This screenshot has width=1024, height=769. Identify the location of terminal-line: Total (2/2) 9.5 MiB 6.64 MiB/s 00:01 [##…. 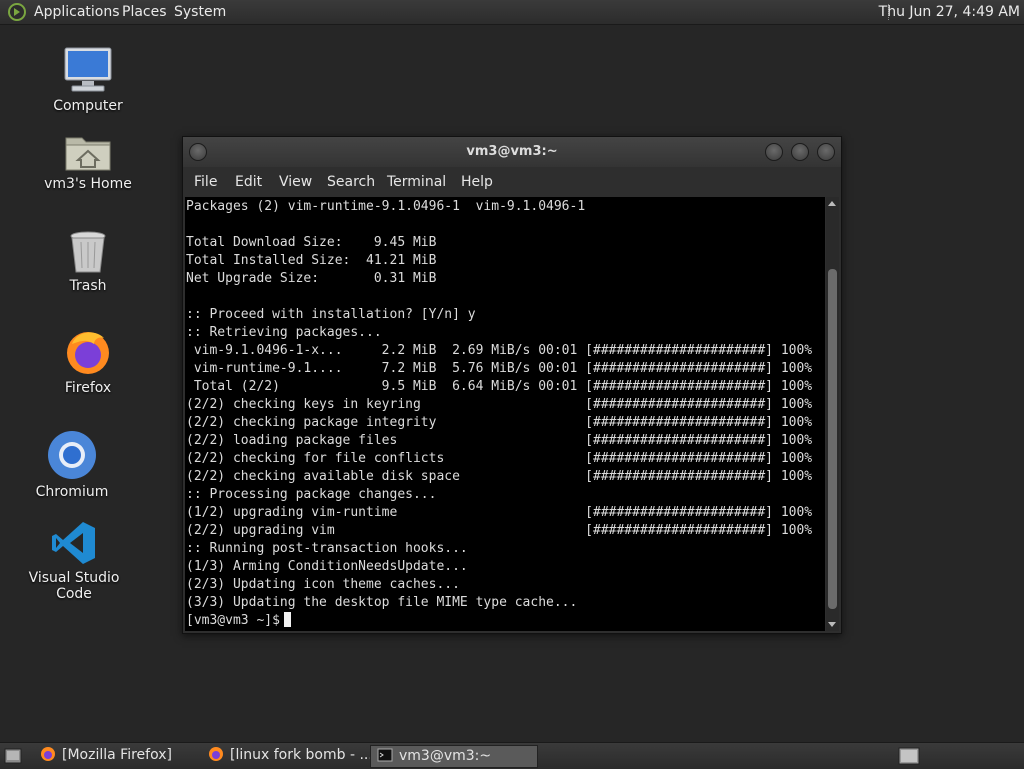
(503, 386).